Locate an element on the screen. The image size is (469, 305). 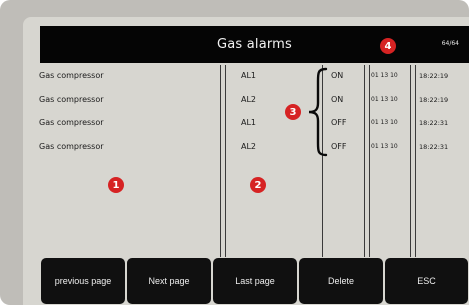
page-title: Gas alarms is located at coordinates (254, 44).